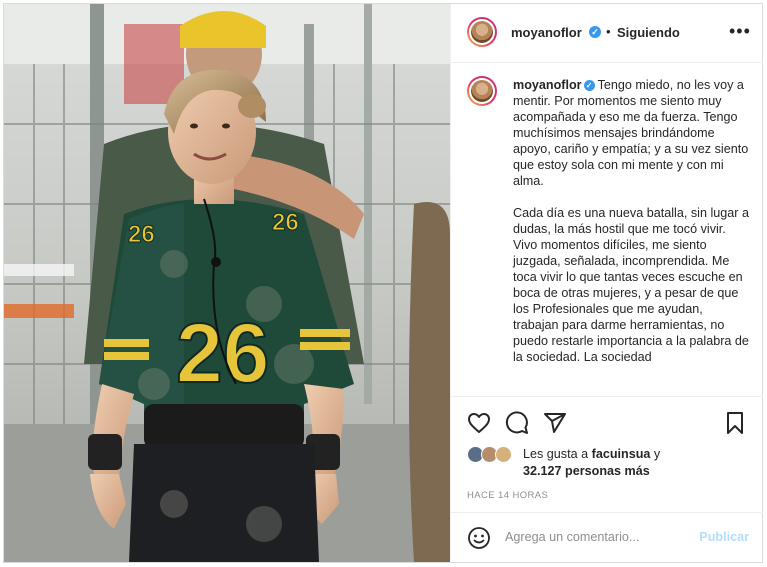  Describe the element at coordinates (657, 454) in the screenshot. I see `likes-conj: y` at that location.